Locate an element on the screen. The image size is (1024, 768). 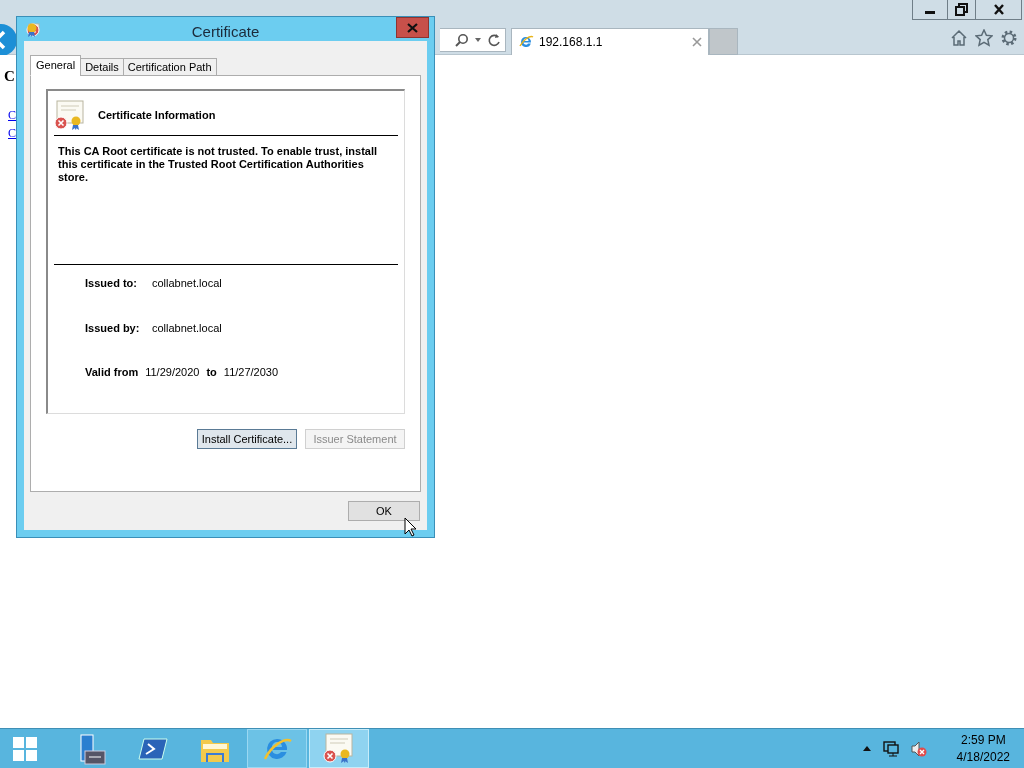
mouse-pointer-icon is located at coordinates (411, 527).